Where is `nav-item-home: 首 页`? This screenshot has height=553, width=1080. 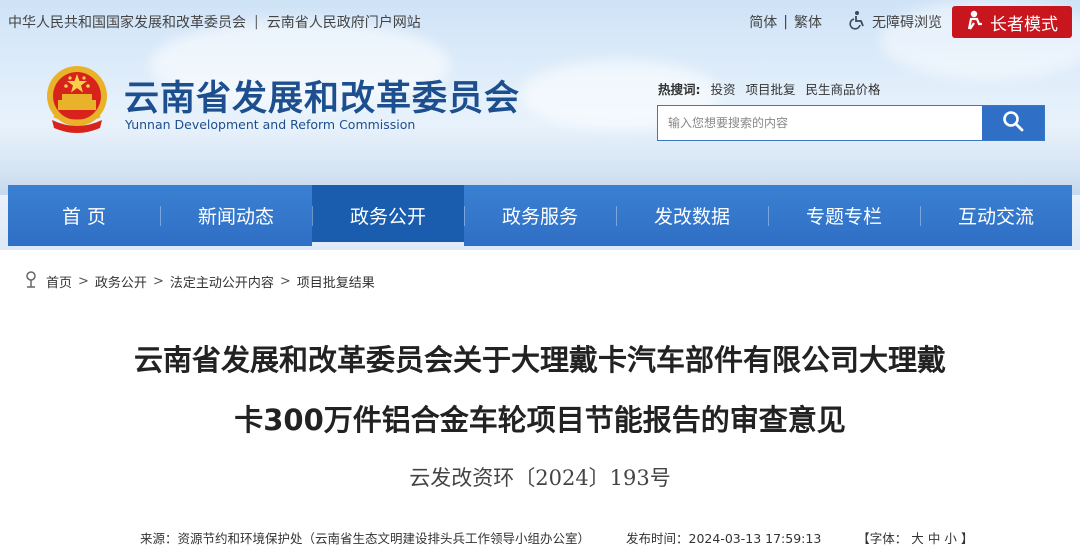 nav-item-home: 首 页 is located at coordinates (84, 215).